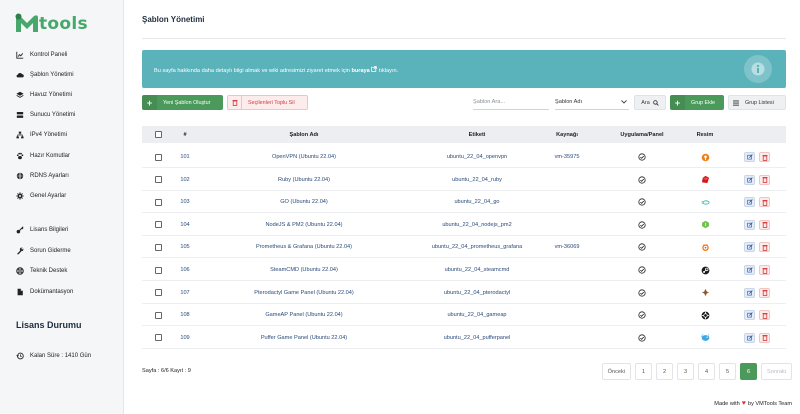 This screenshot has height=414, width=800. I want to click on sidebar-item-layers: Havuz Yönetimi, so click(44, 95).